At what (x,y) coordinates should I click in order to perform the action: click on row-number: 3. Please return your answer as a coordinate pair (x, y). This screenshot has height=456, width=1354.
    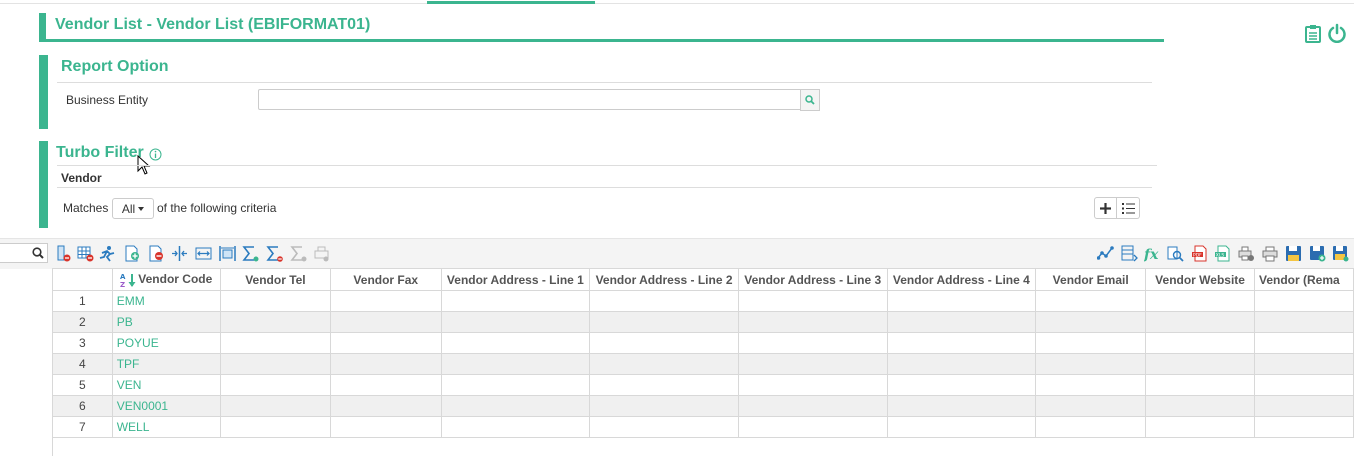
    Looking at the image, I should click on (82, 343).